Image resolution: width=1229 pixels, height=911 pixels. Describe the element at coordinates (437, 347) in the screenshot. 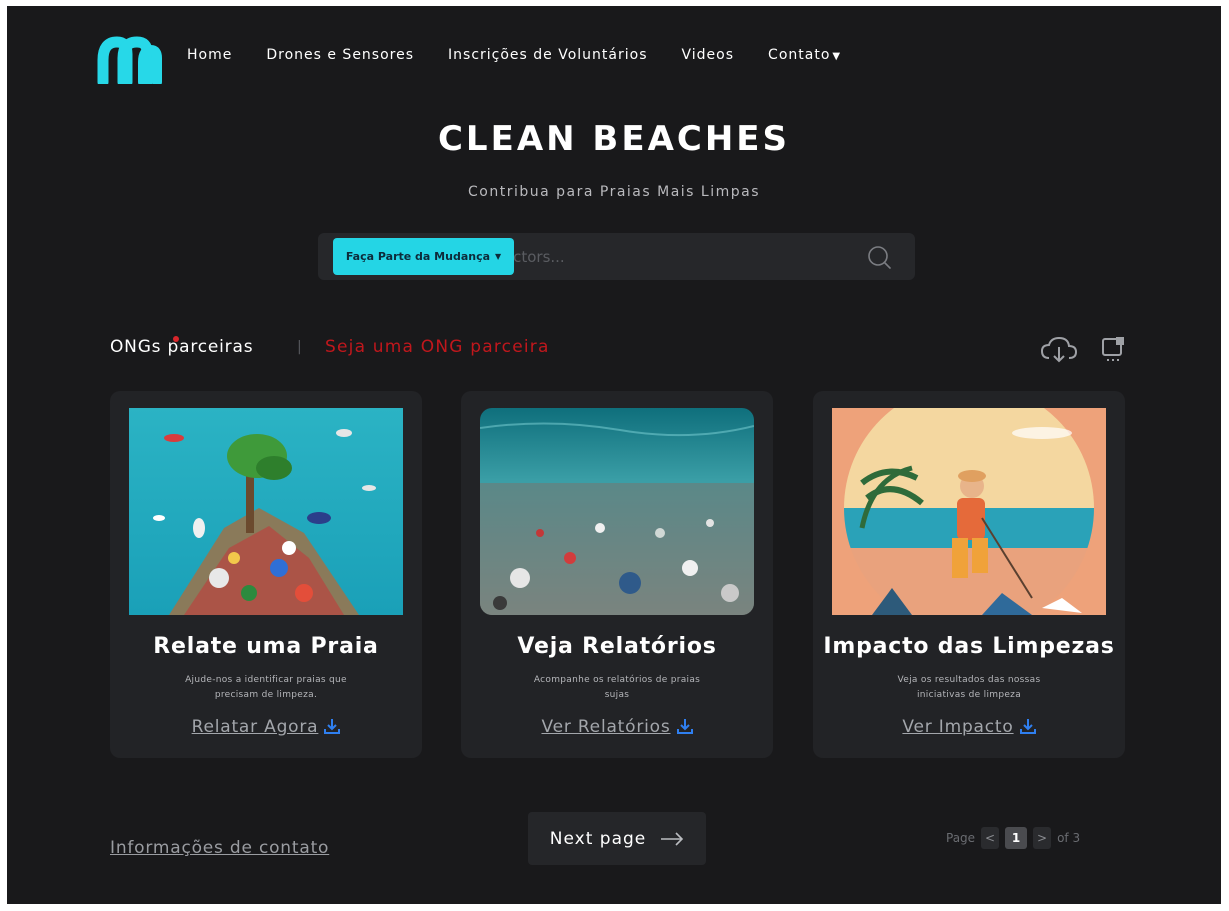

I see `become-partner-link: Seja uma ONG parceira` at that location.